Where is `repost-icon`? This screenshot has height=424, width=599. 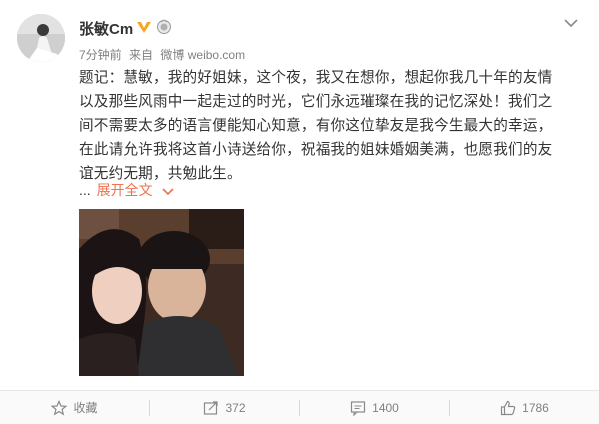
repost-icon is located at coordinates (211, 407).